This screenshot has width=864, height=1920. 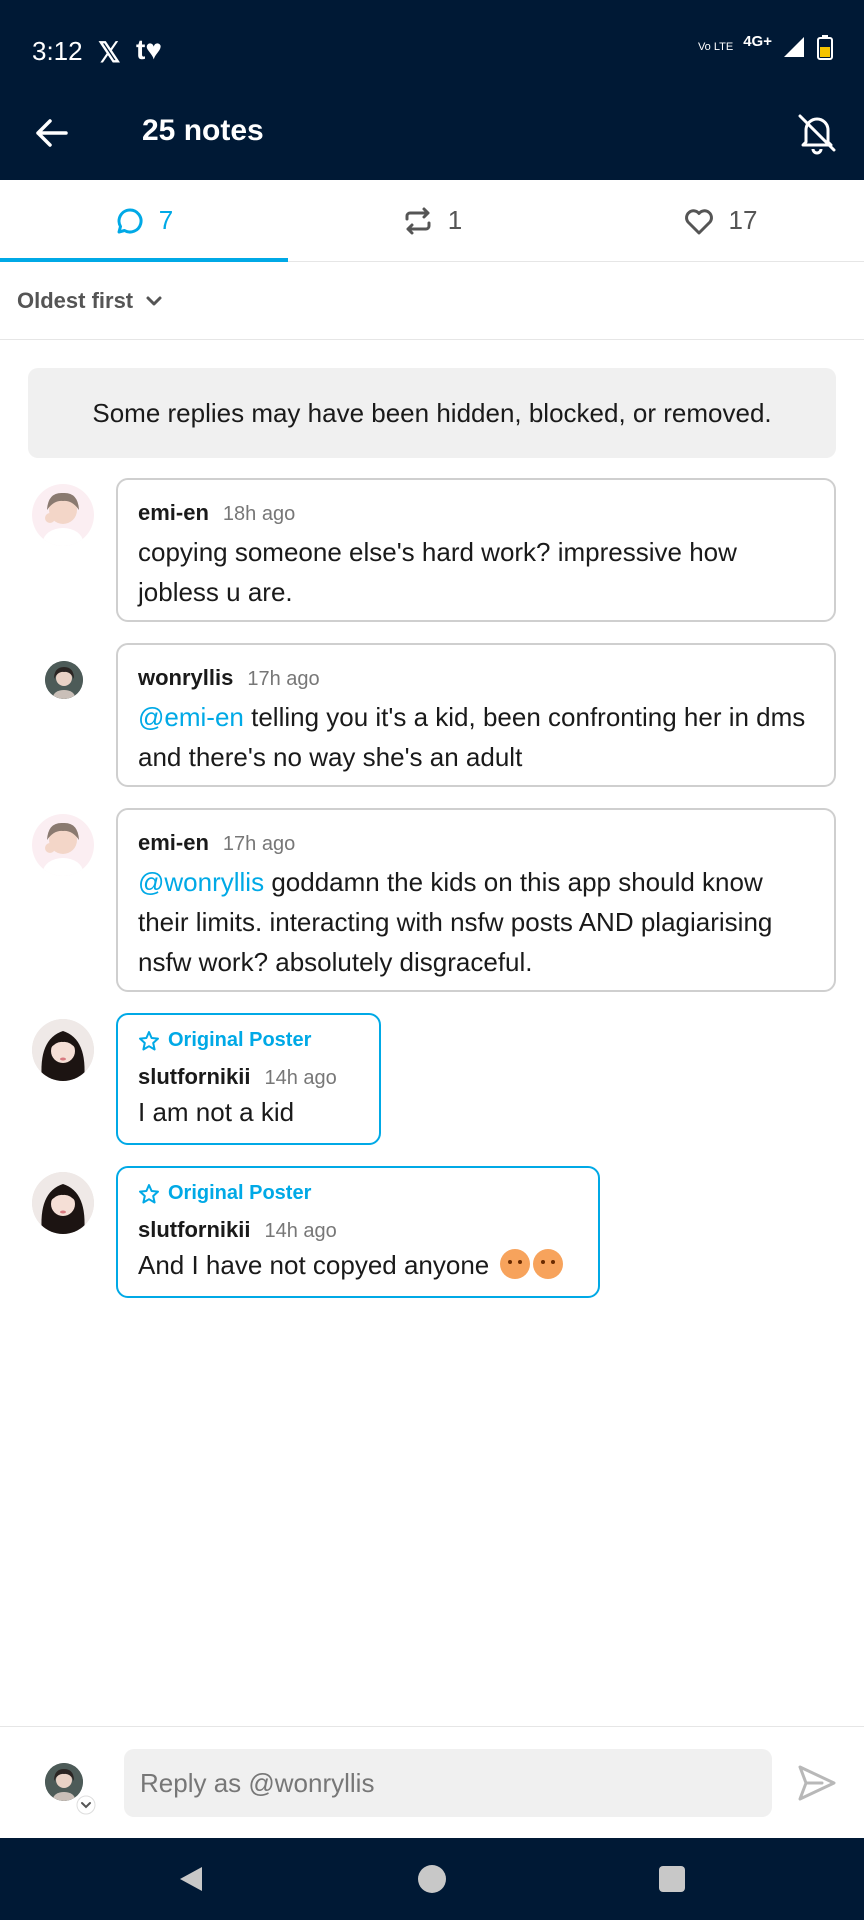 I want to click on sort-label: Oldest first, so click(x=75, y=300).